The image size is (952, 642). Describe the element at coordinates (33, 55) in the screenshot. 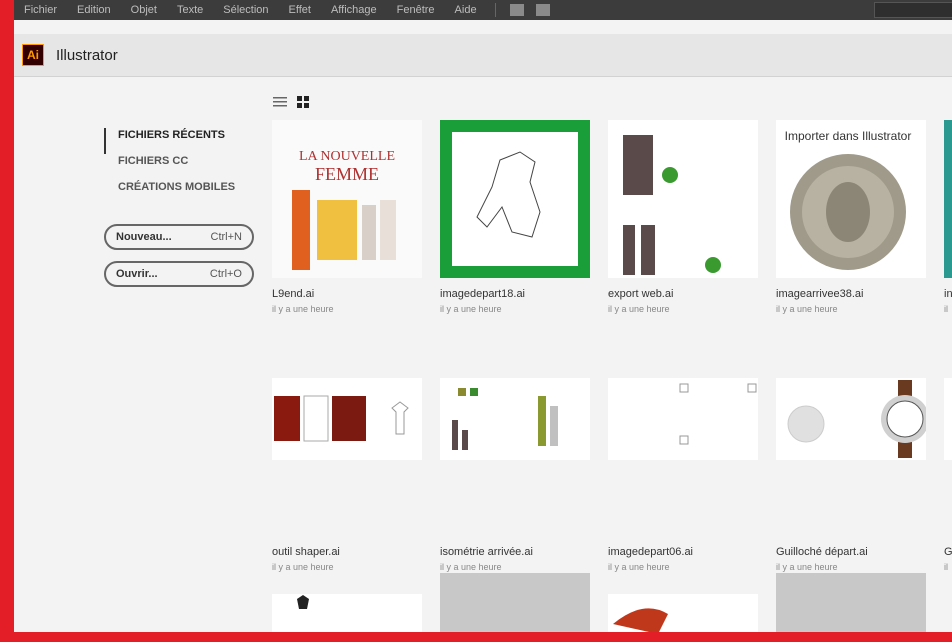

I see `illustrator-logo-icon: Ai` at that location.